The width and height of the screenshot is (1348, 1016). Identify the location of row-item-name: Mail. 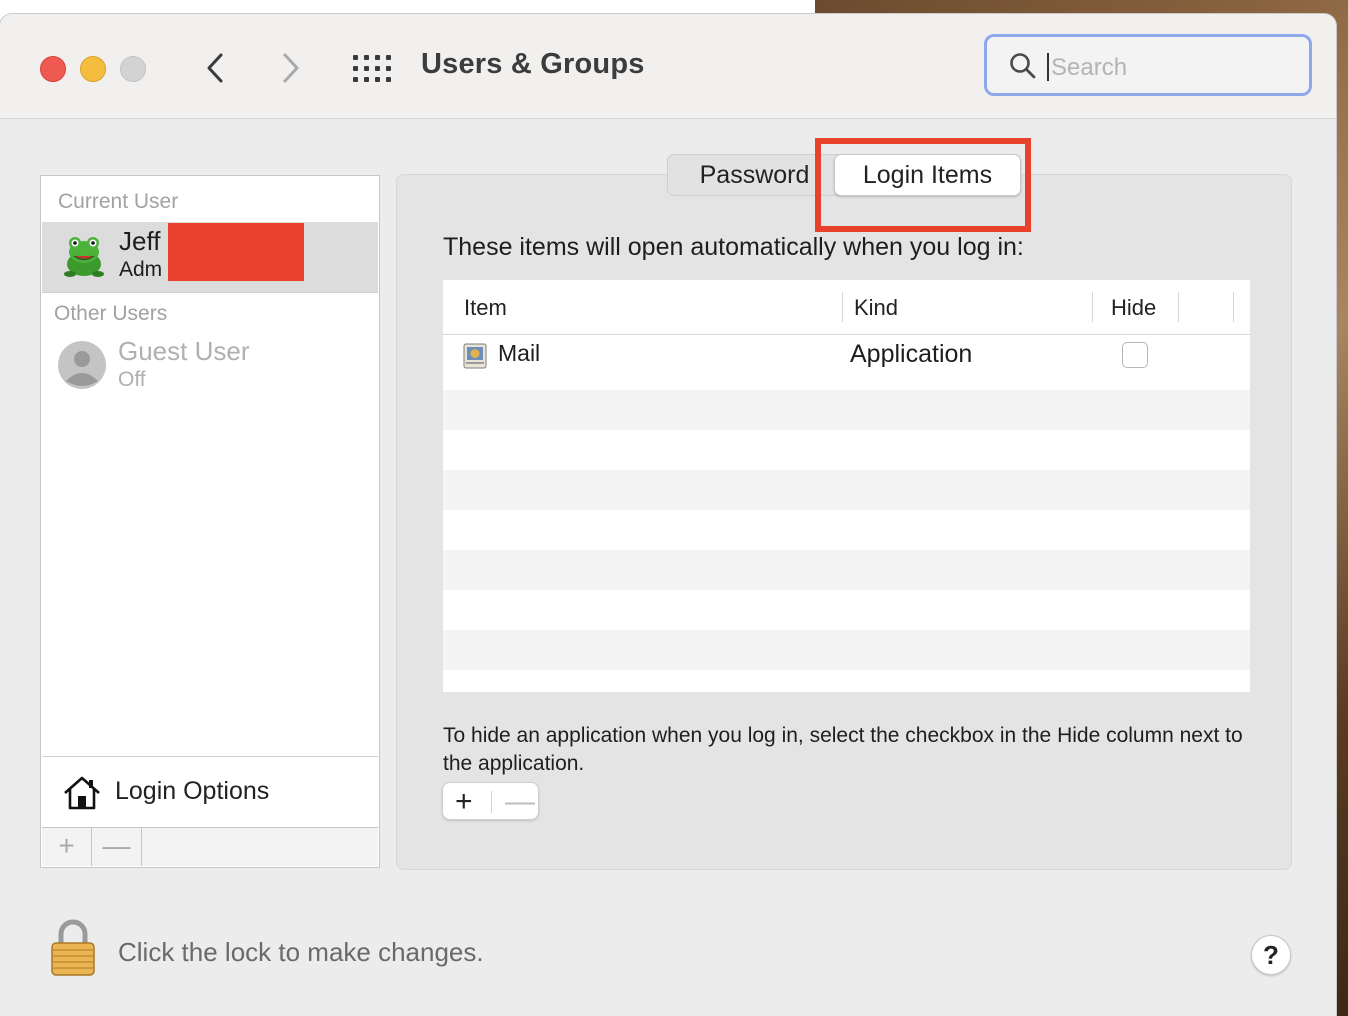
(519, 353).